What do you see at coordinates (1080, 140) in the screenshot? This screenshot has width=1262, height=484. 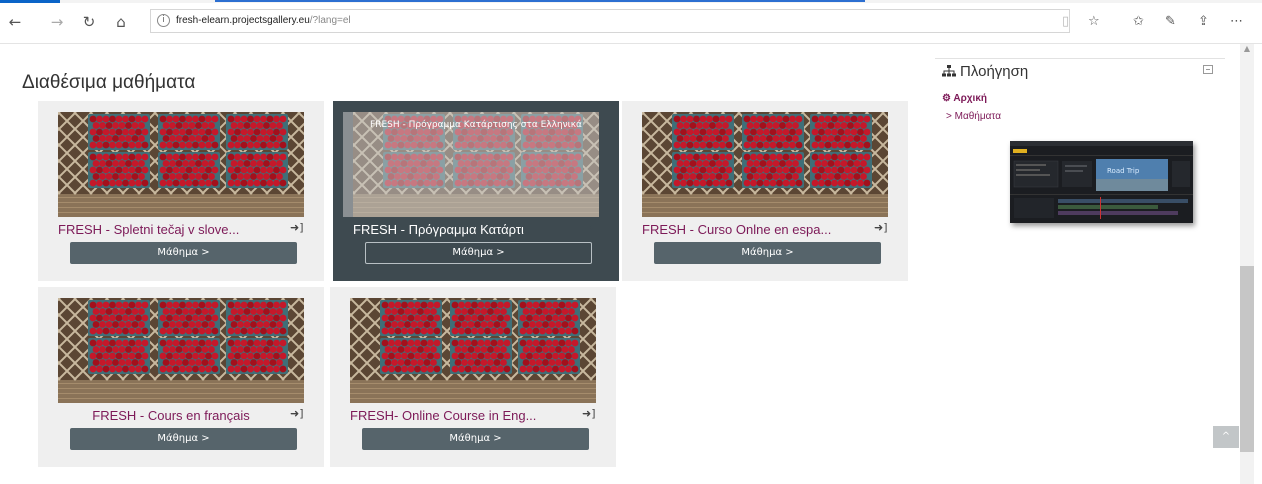 I see `navigation-block: Πλοήγηση ⚙ Αρχική > Μαθήματα Road Trip` at bounding box center [1080, 140].